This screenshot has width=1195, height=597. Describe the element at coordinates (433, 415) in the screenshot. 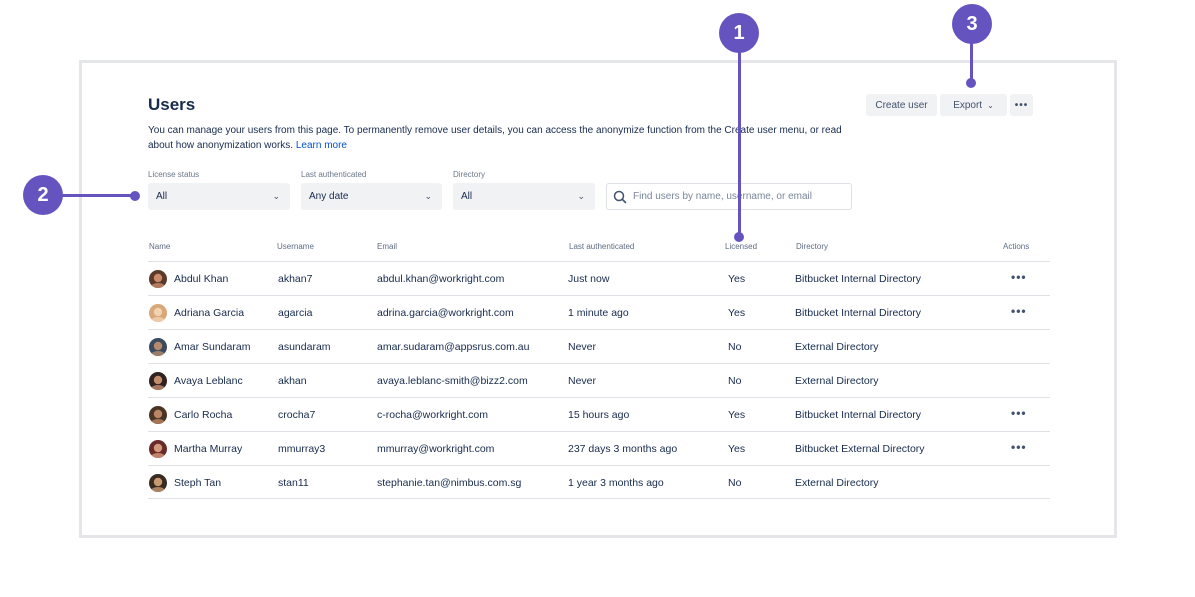

I see `user-email: c-rocha@workright.com` at that location.